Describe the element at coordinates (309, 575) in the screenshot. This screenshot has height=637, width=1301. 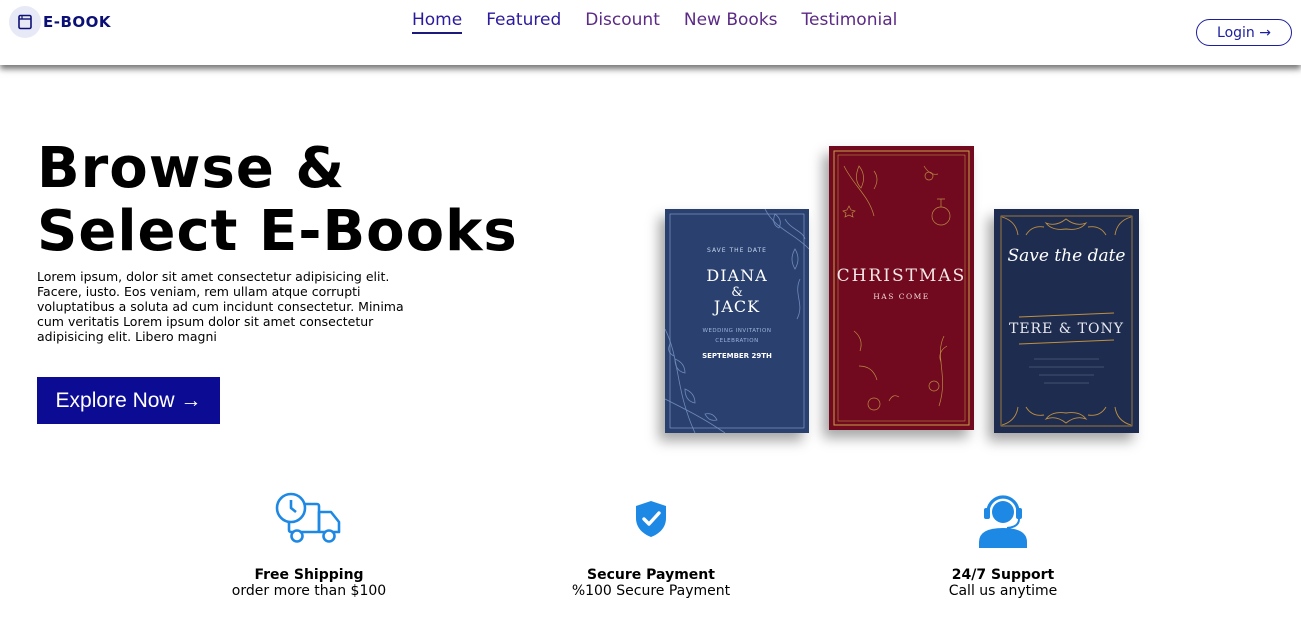
I see `feature-title: Free Shipping` at that location.